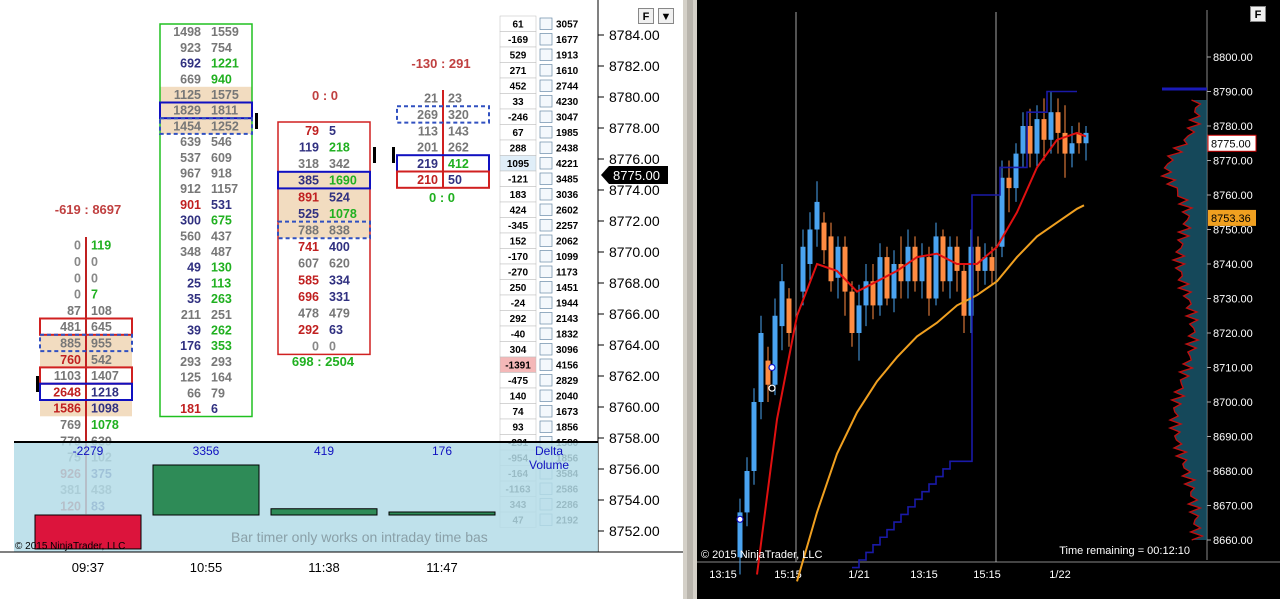 Image resolution: width=1280 pixels, height=599 pixels. Describe the element at coordinates (190, 346) in the screenshot. I see `footprint-bid: 176` at that location.